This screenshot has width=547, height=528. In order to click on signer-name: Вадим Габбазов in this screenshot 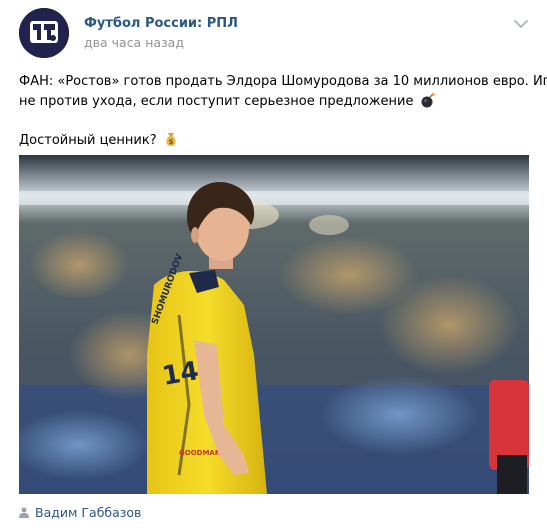, I will do `click(88, 512)`.